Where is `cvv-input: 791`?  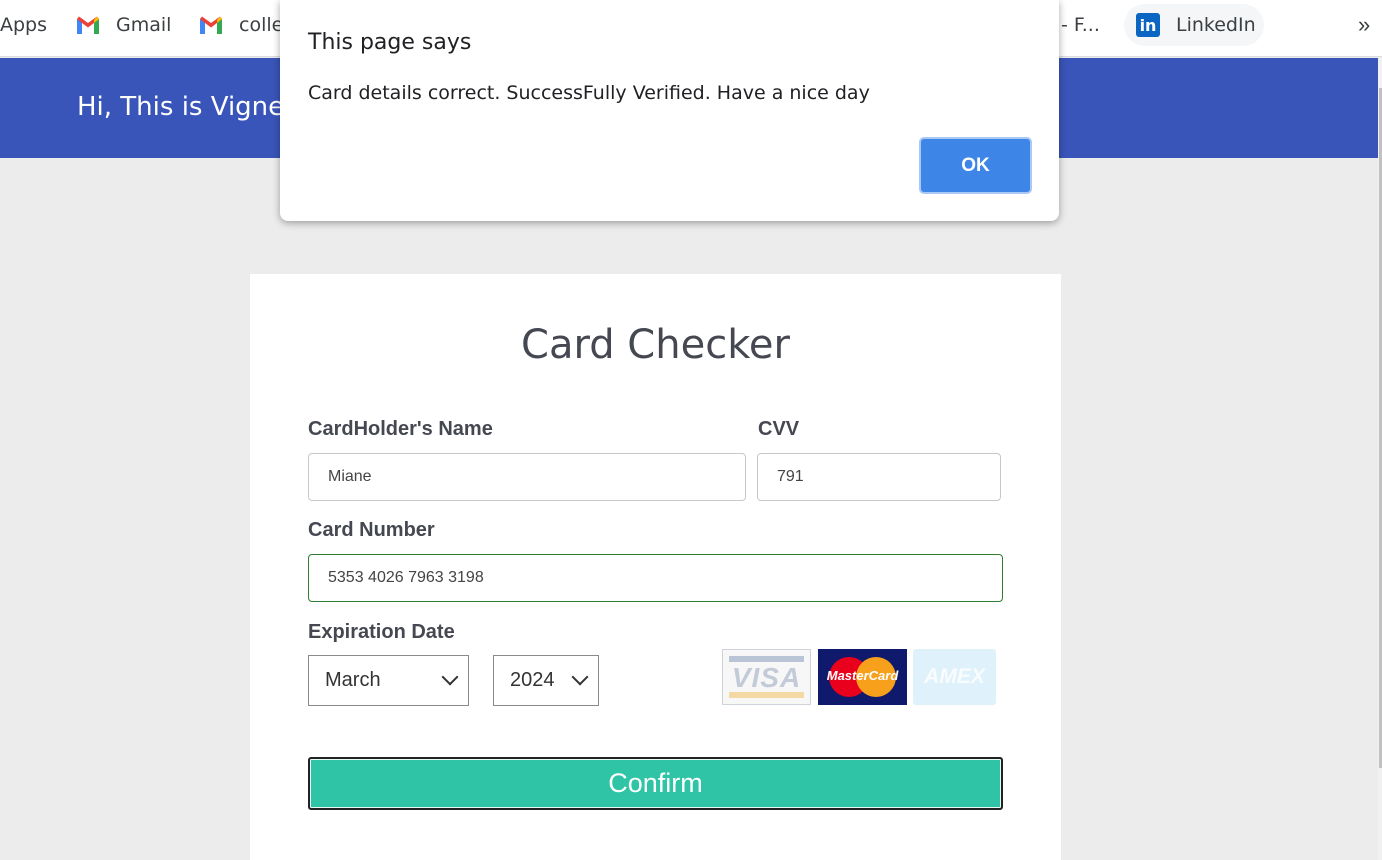
cvv-input: 791 is located at coordinates (879, 477).